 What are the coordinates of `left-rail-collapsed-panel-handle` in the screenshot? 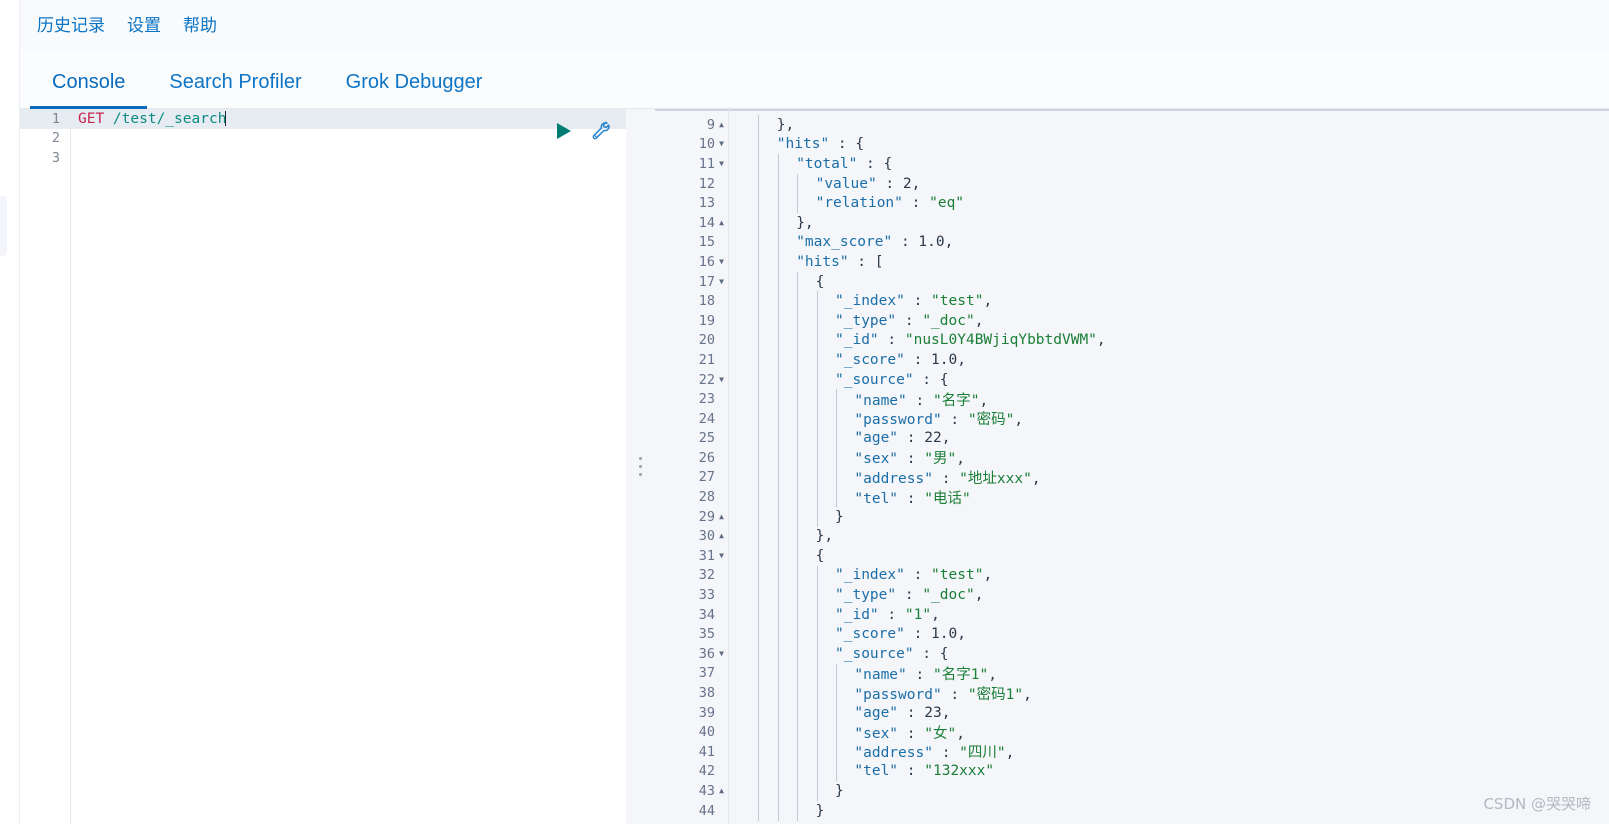 It's located at (3, 226).